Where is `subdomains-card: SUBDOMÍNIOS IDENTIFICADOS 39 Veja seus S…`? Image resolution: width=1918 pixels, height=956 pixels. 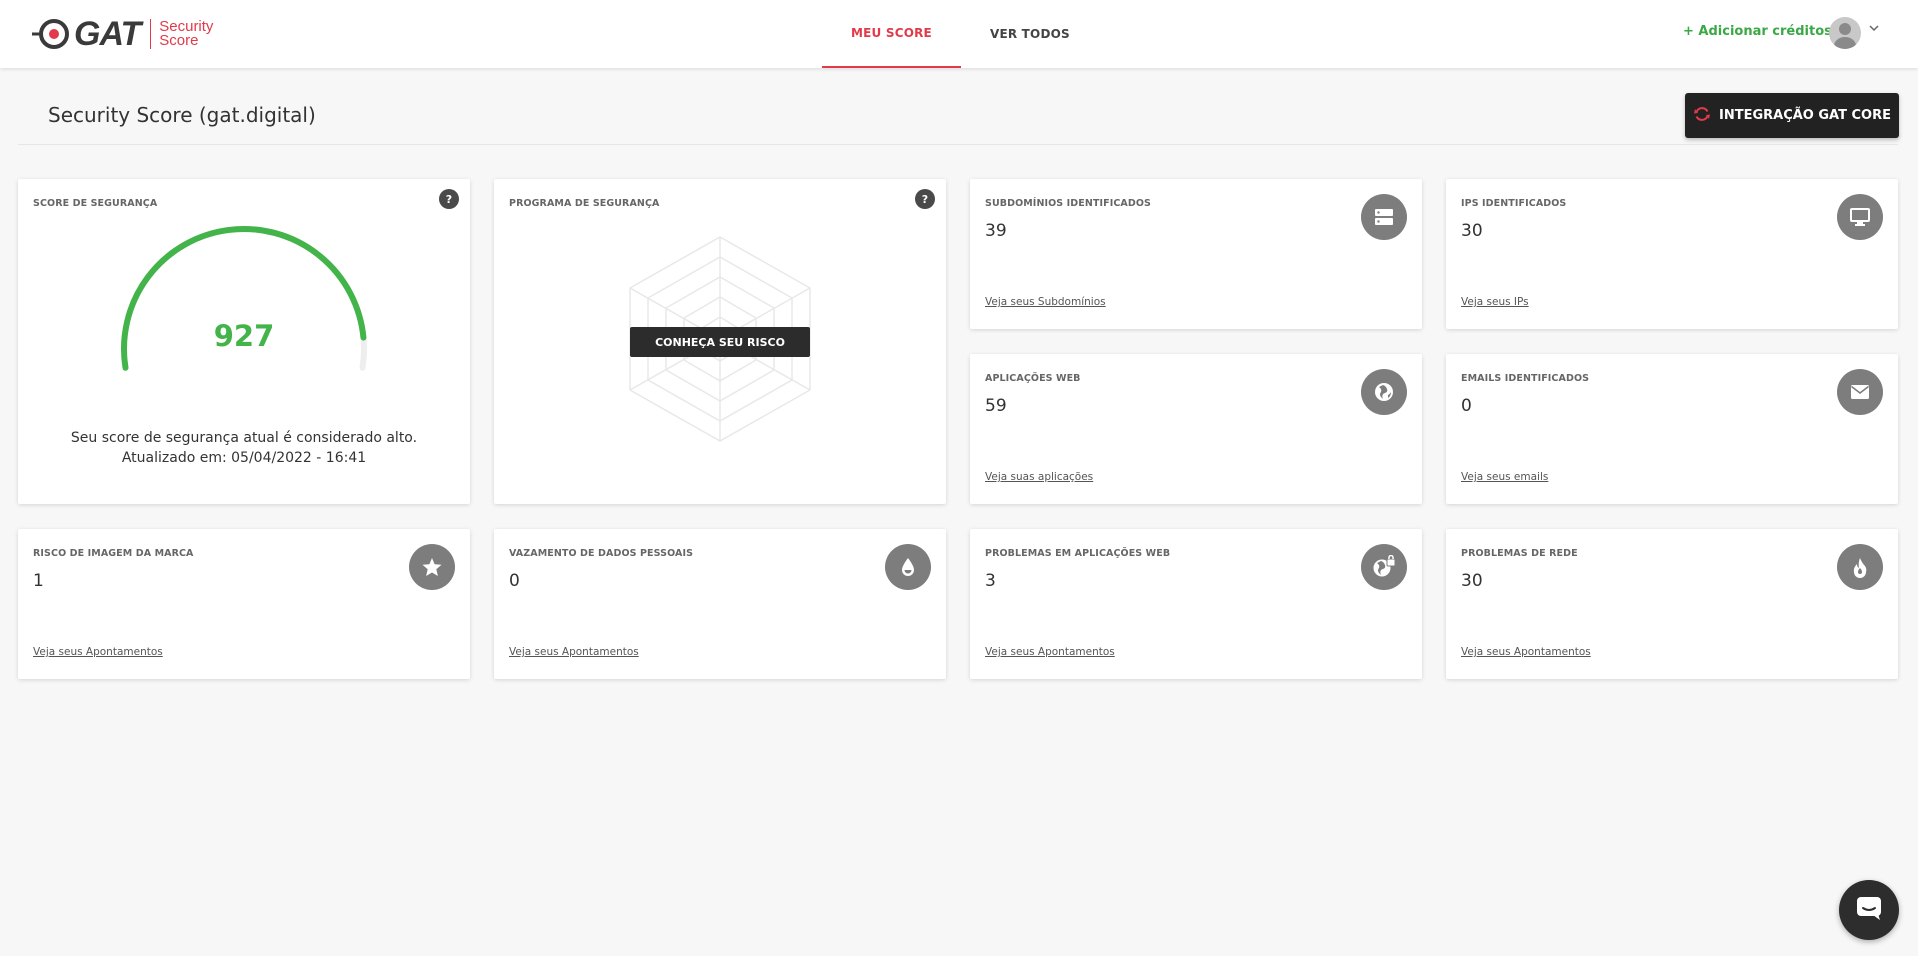
subdomains-card: SUBDOMÍNIOS IDENTIFICADOS 39 Veja seus S… is located at coordinates (1196, 254).